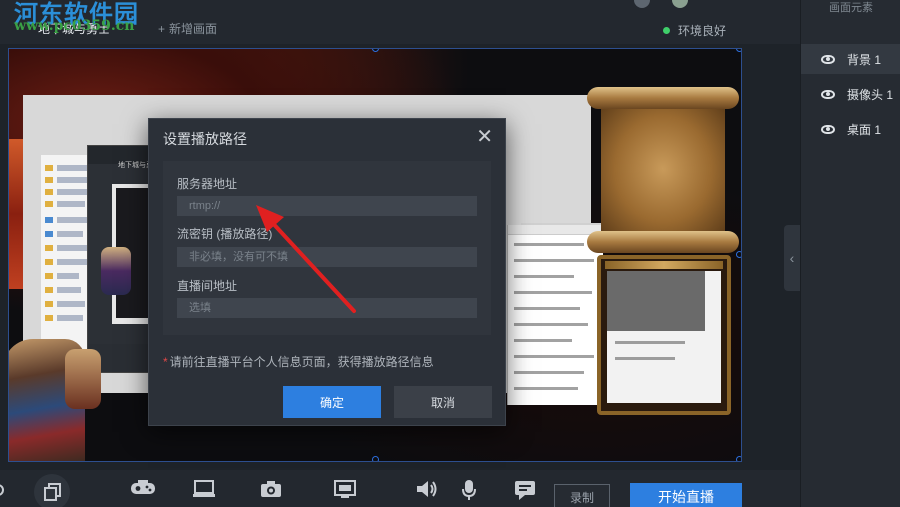 The image size is (900, 507). What do you see at coordinates (207, 184) in the screenshot?
I see `server-address-label: 服务器地址` at bounding box center [207, 184].